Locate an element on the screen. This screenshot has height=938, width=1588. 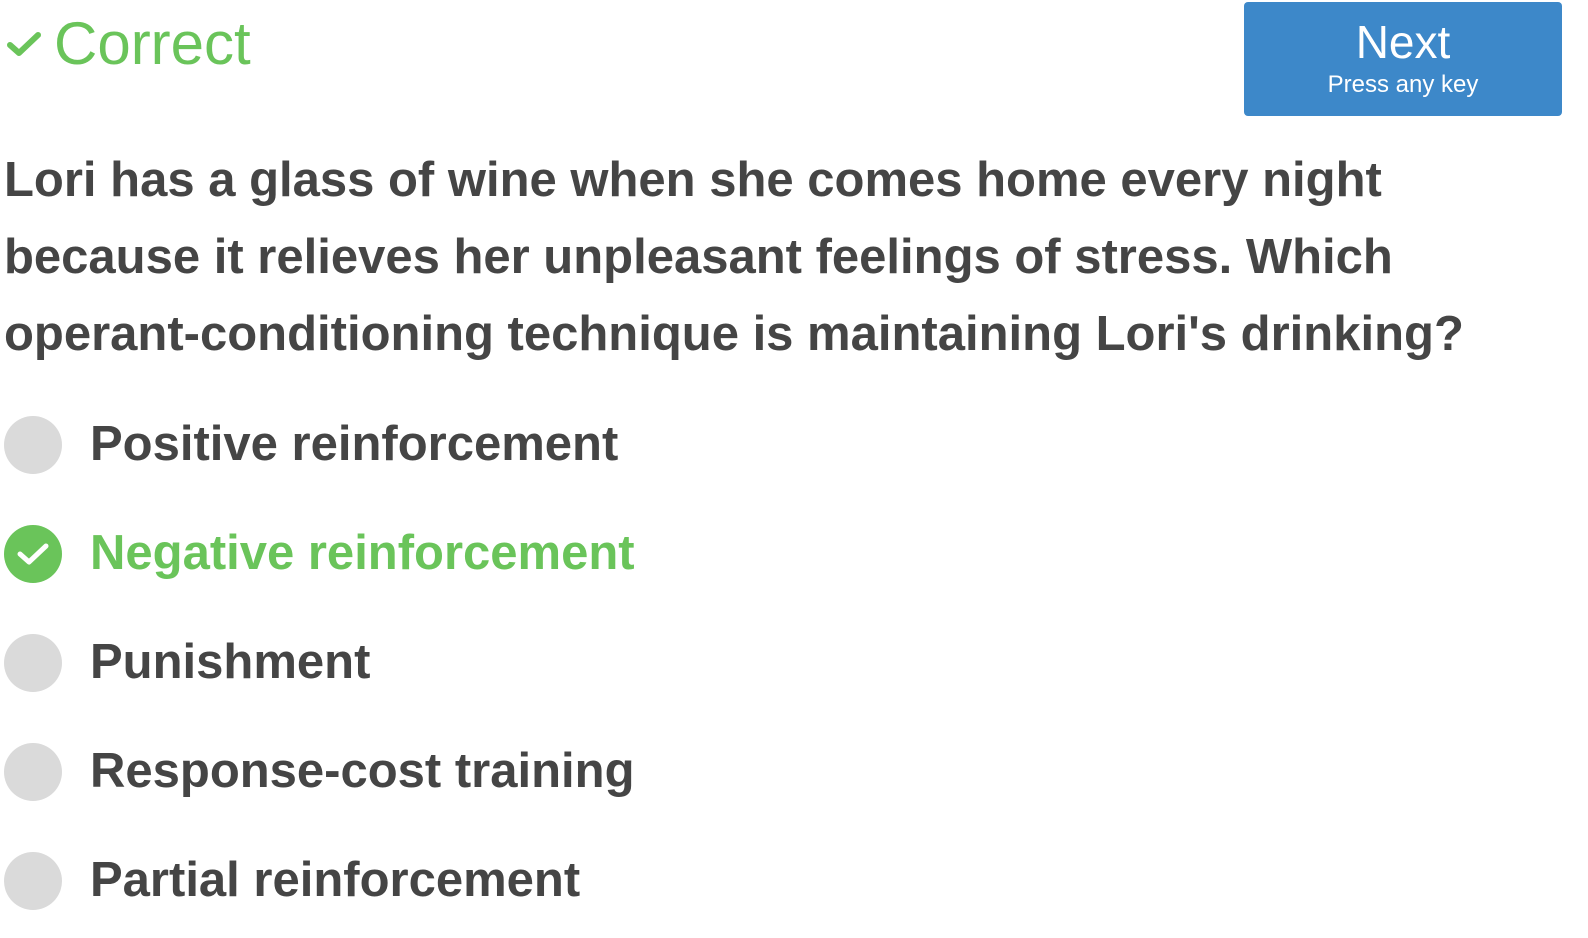
answer-option-label: Response-cost training is located at coordinates (362, 771).